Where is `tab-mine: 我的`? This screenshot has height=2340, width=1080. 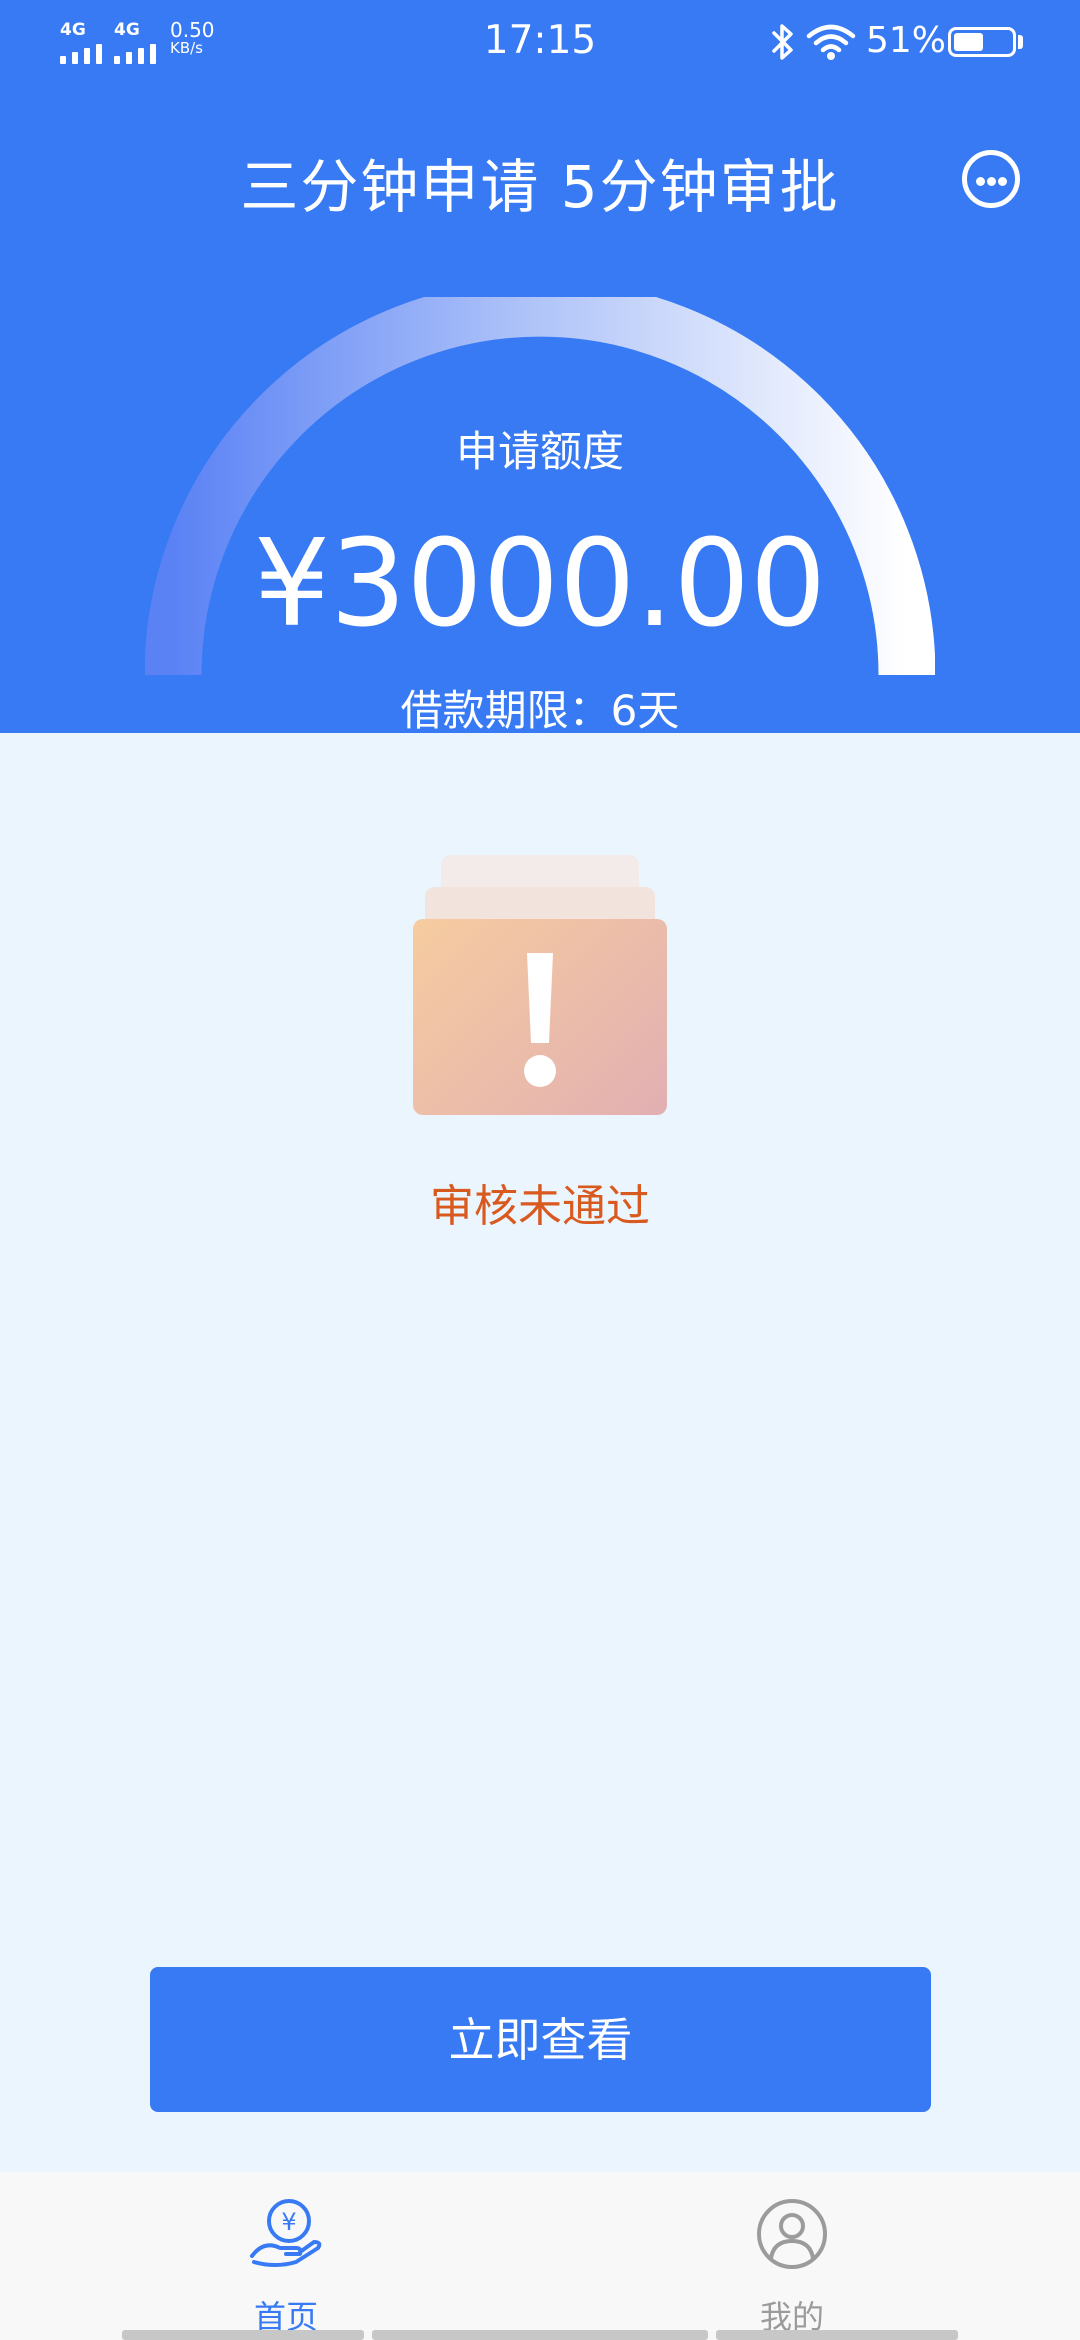
tab-mine: 我的 is located at coordinates (792, 2256).